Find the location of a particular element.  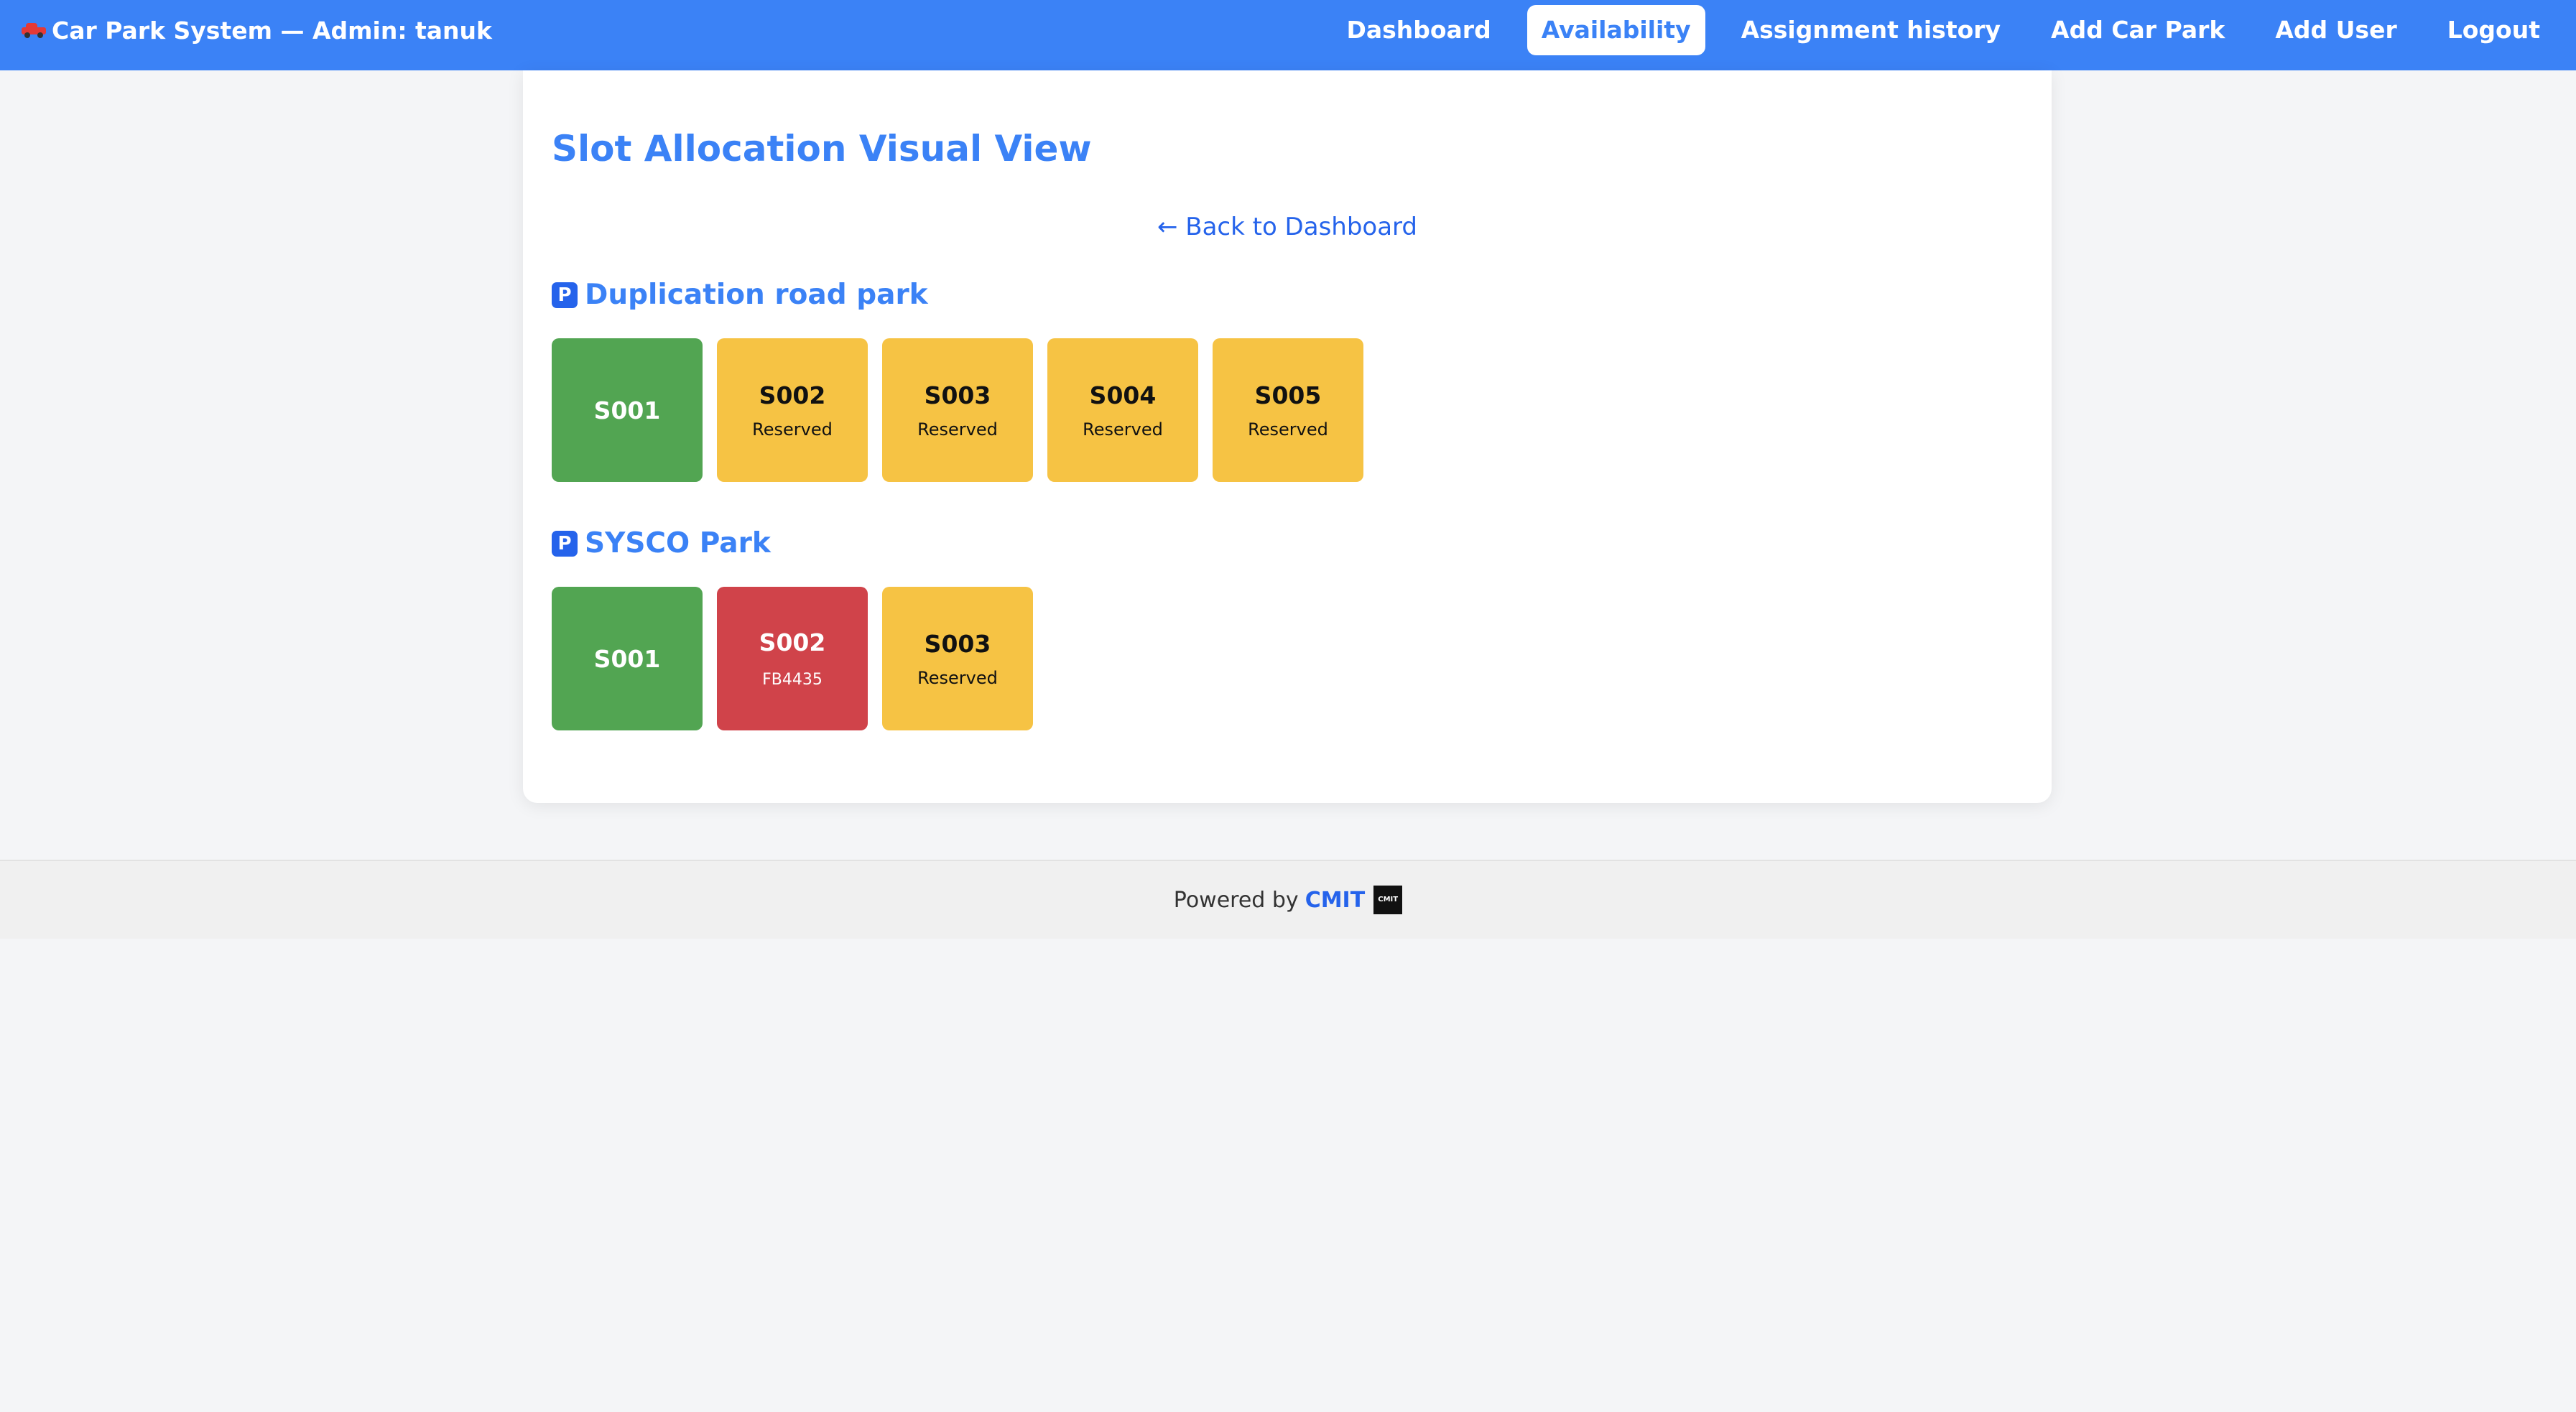

nav-dashboard: Dashboard is located at coordinates (1418, 30).